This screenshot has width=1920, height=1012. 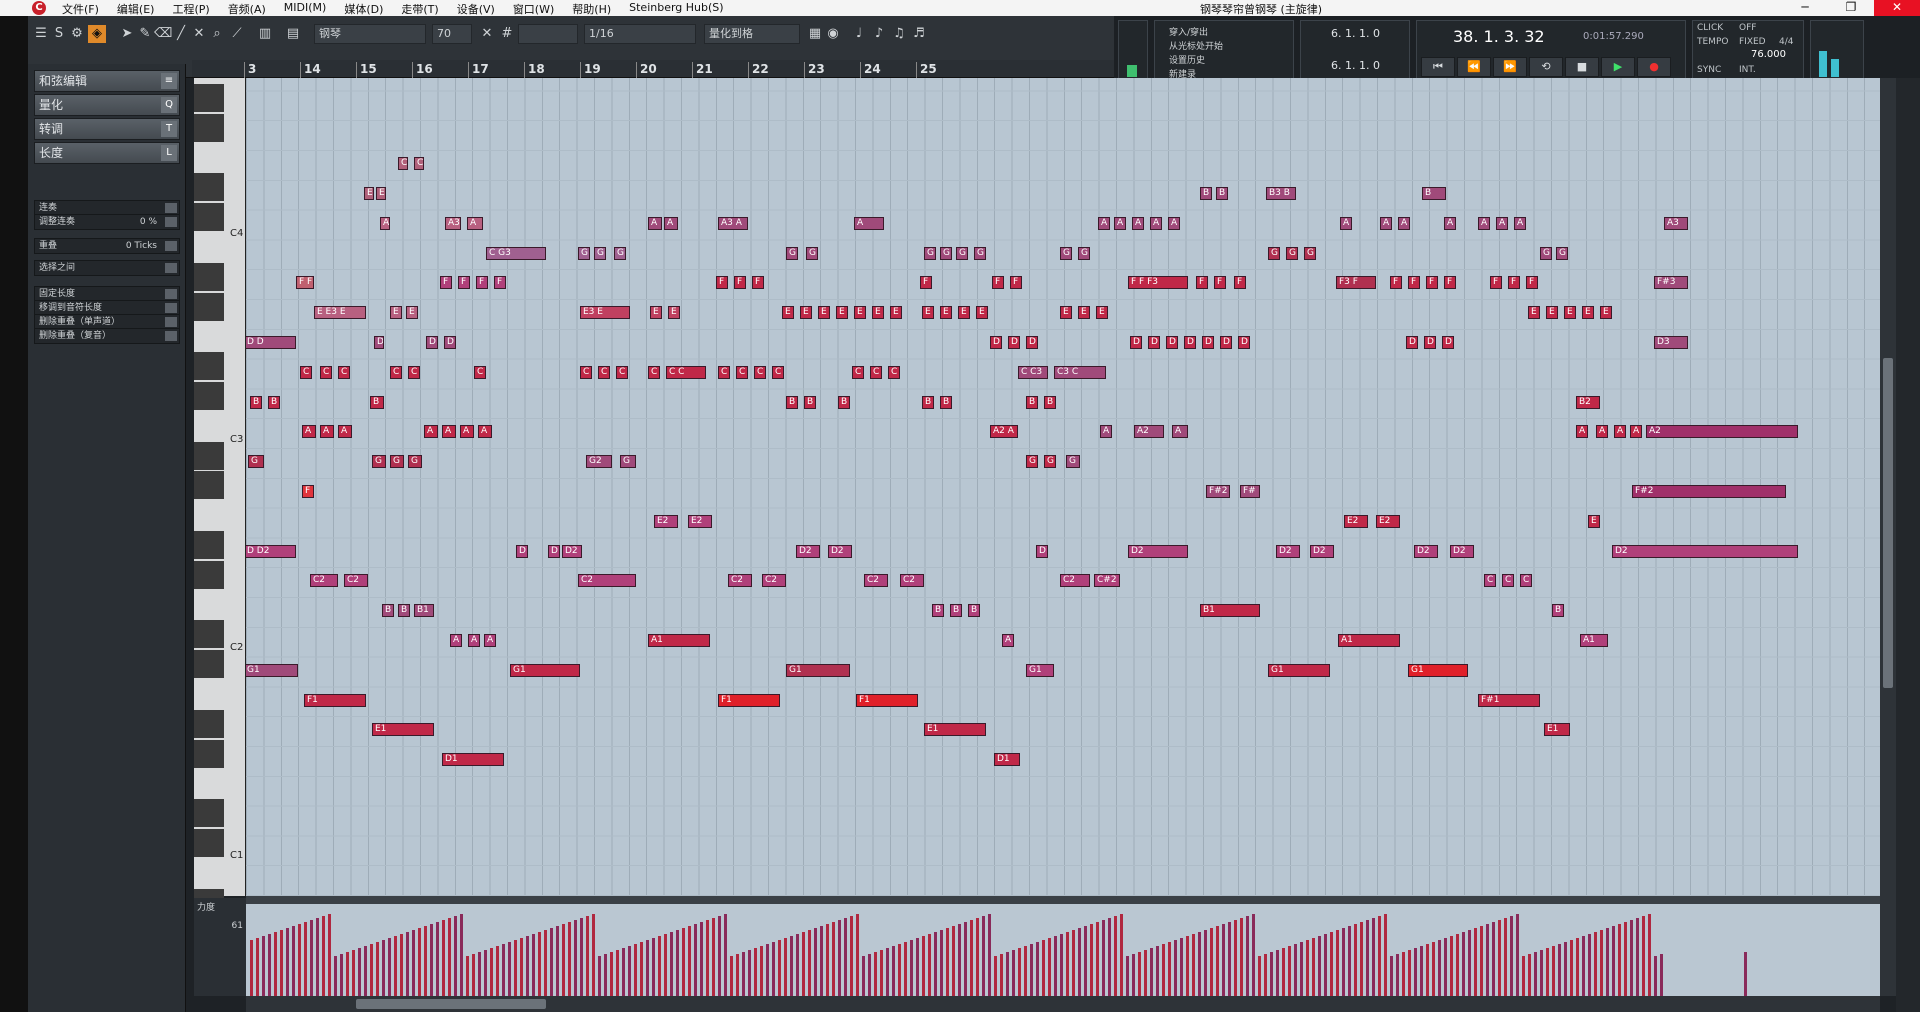 What do you see at coordinates (1356, 283) in the screenshot?
I see `midi-note: F3 F` at bounding box center [1356, 283].